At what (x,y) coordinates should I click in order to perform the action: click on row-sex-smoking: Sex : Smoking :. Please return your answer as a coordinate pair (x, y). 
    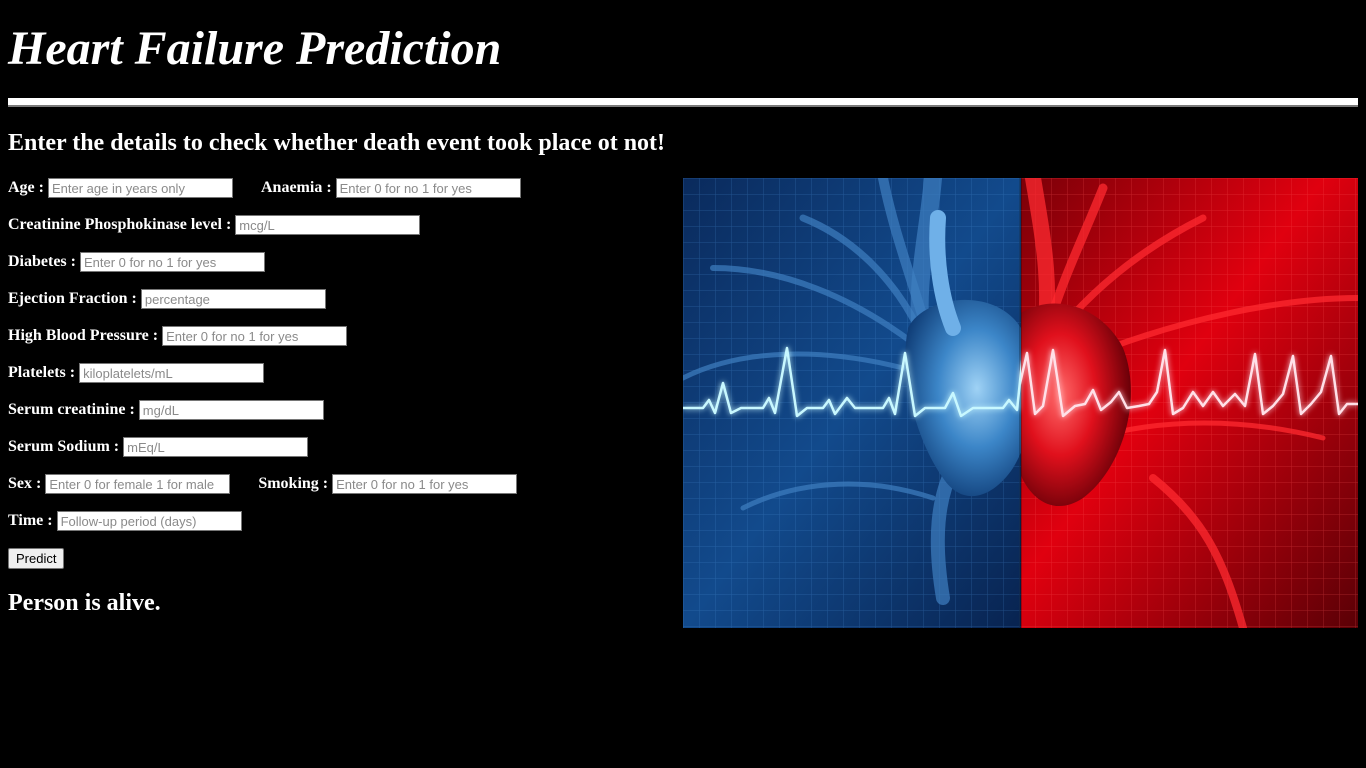
    Looking at the image, I should click on (264, 484).